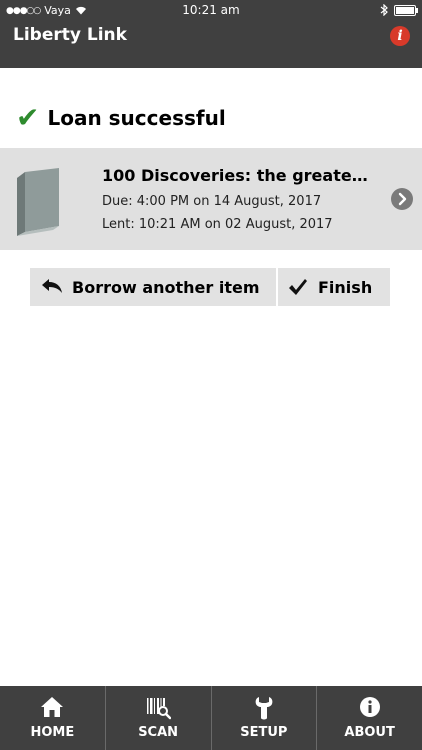 The height and width of the screenshot is (750, 422). I want to click on tab-scan: SCAN, so click(157, 718).